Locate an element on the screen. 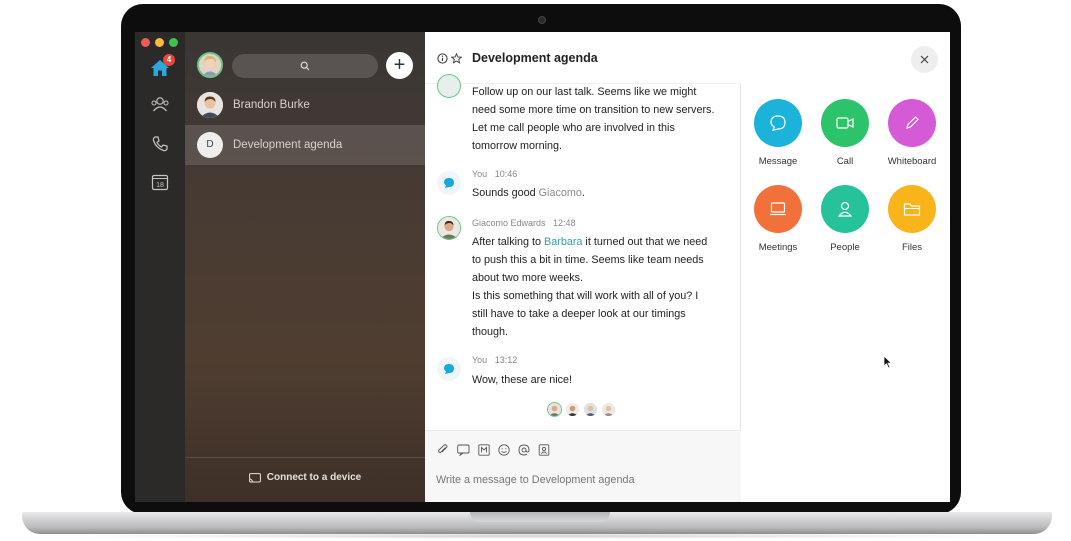  message-meta: You 10:46 is located at coordinates (494, 174).